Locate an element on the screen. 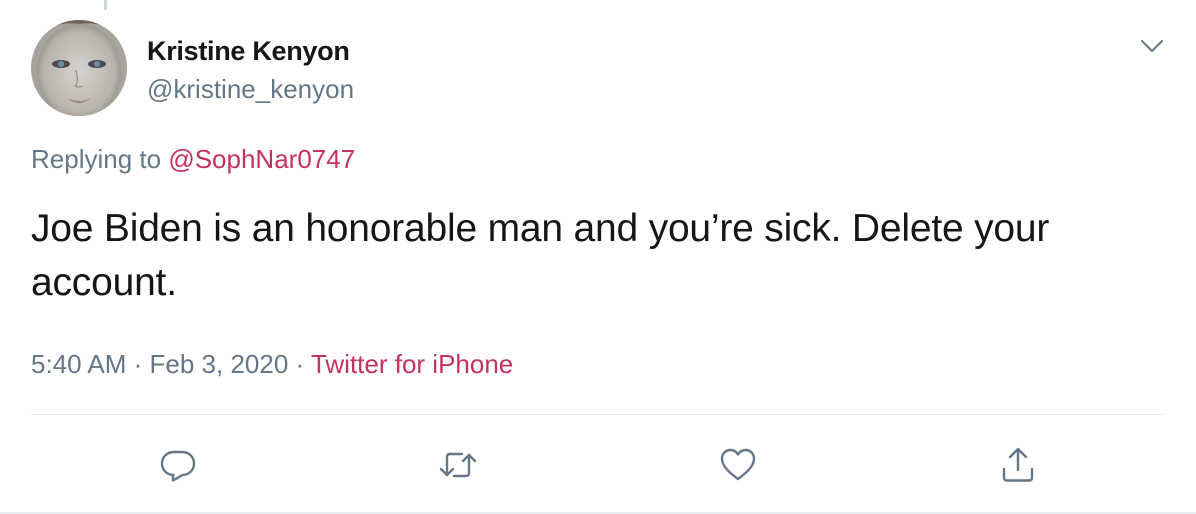 This screenshot has width=1196, height=514. like-button is located at coordinates (738, 465).